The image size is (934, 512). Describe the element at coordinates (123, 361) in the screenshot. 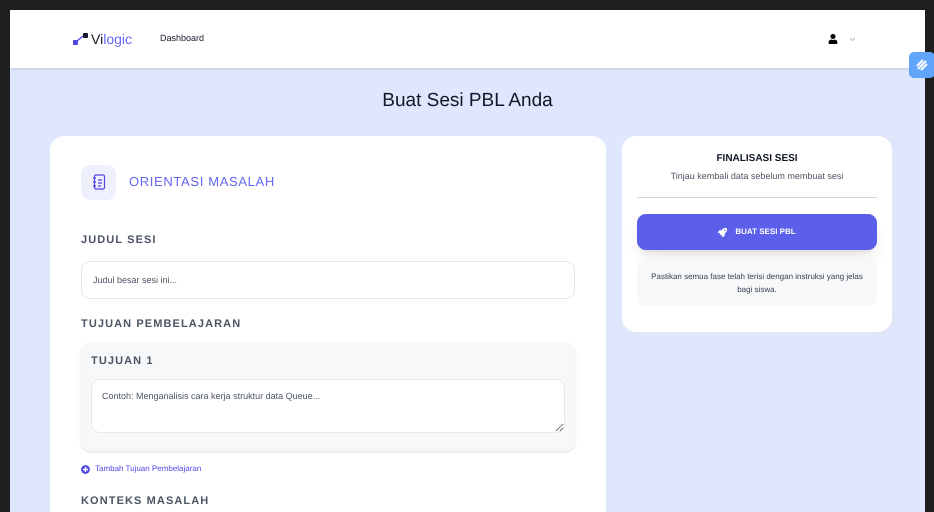

I see `objective-label: TUJUAN 1` at that location.